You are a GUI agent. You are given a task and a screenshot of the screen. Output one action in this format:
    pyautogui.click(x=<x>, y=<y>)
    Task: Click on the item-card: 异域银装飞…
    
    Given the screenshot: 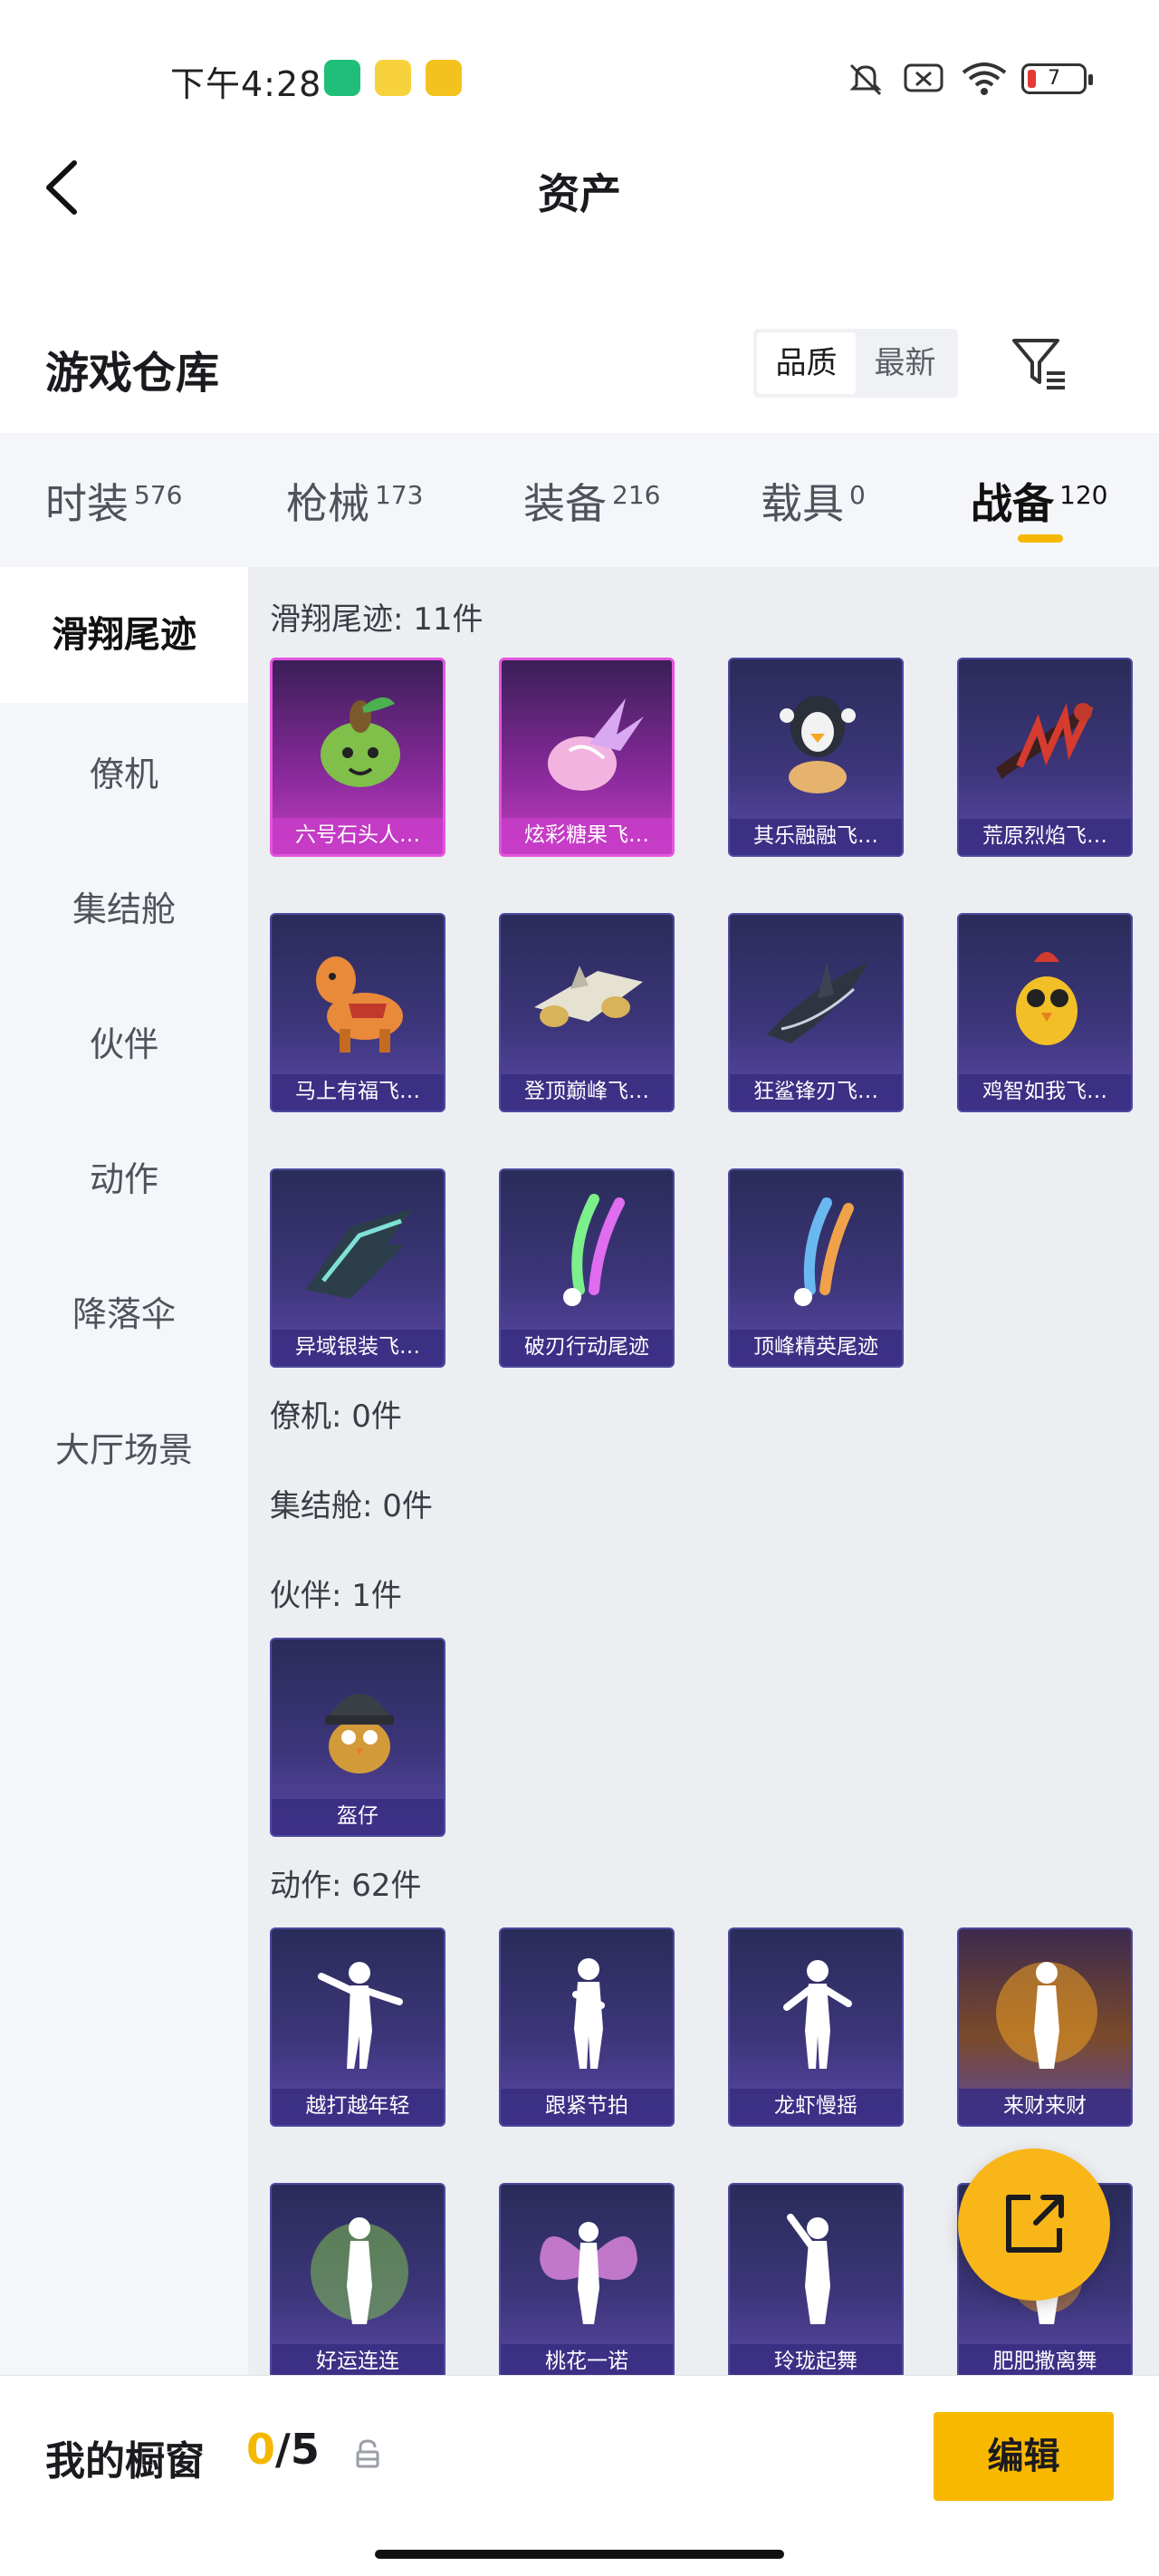 What is the action you would take?
    pyautogui.click(x=358, y=1268)
    